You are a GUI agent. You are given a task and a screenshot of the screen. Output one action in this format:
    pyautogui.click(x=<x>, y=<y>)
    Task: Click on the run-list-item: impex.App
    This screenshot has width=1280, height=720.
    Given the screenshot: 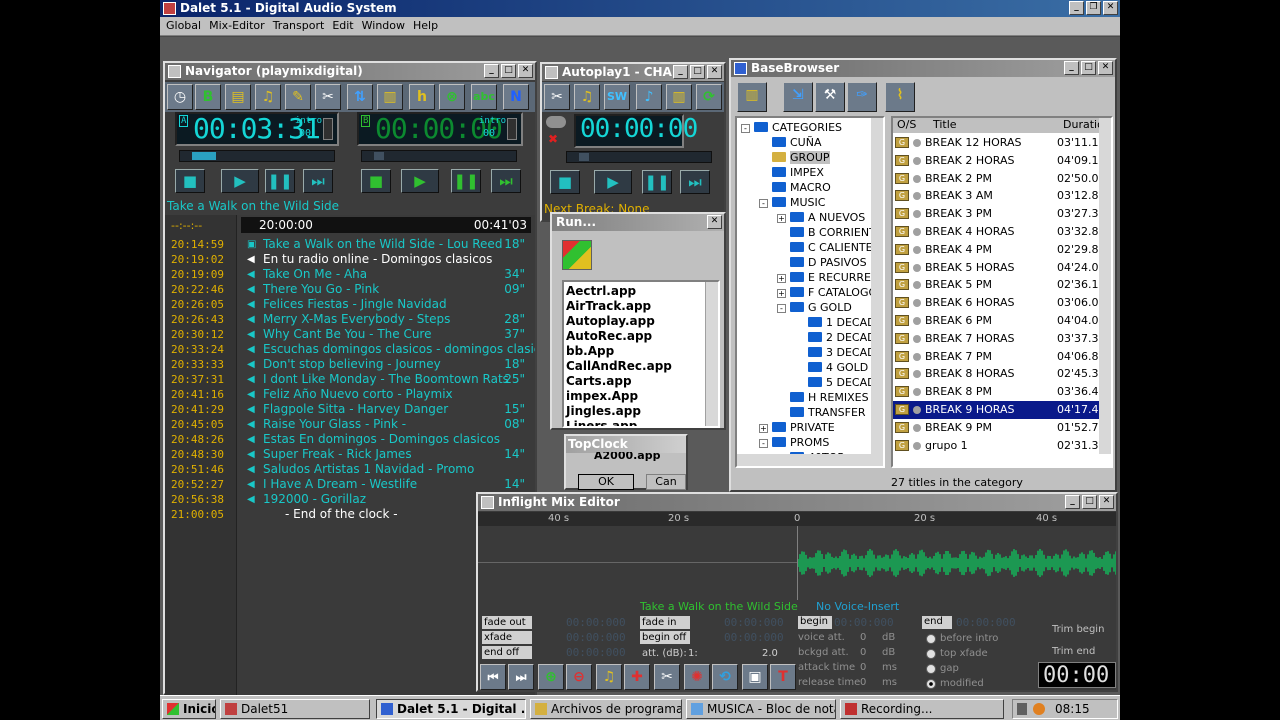 What is the action you would take?
    pyautogui.click(x=602, y=396)
    